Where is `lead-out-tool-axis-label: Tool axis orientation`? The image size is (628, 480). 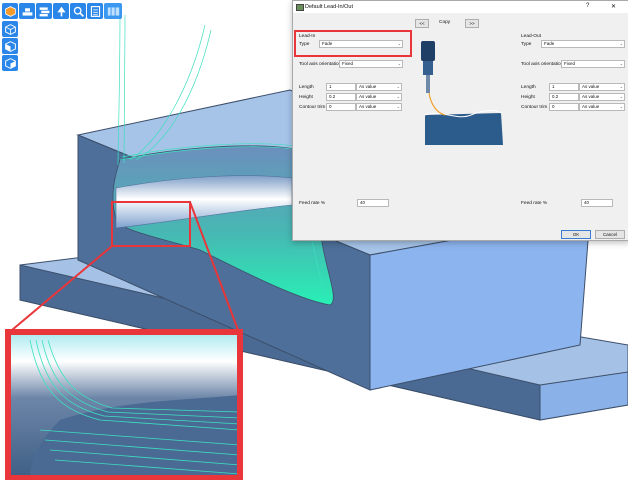 lead-out-tool-axis-label: Tool axis orientation is located at coordinates (542, 64).